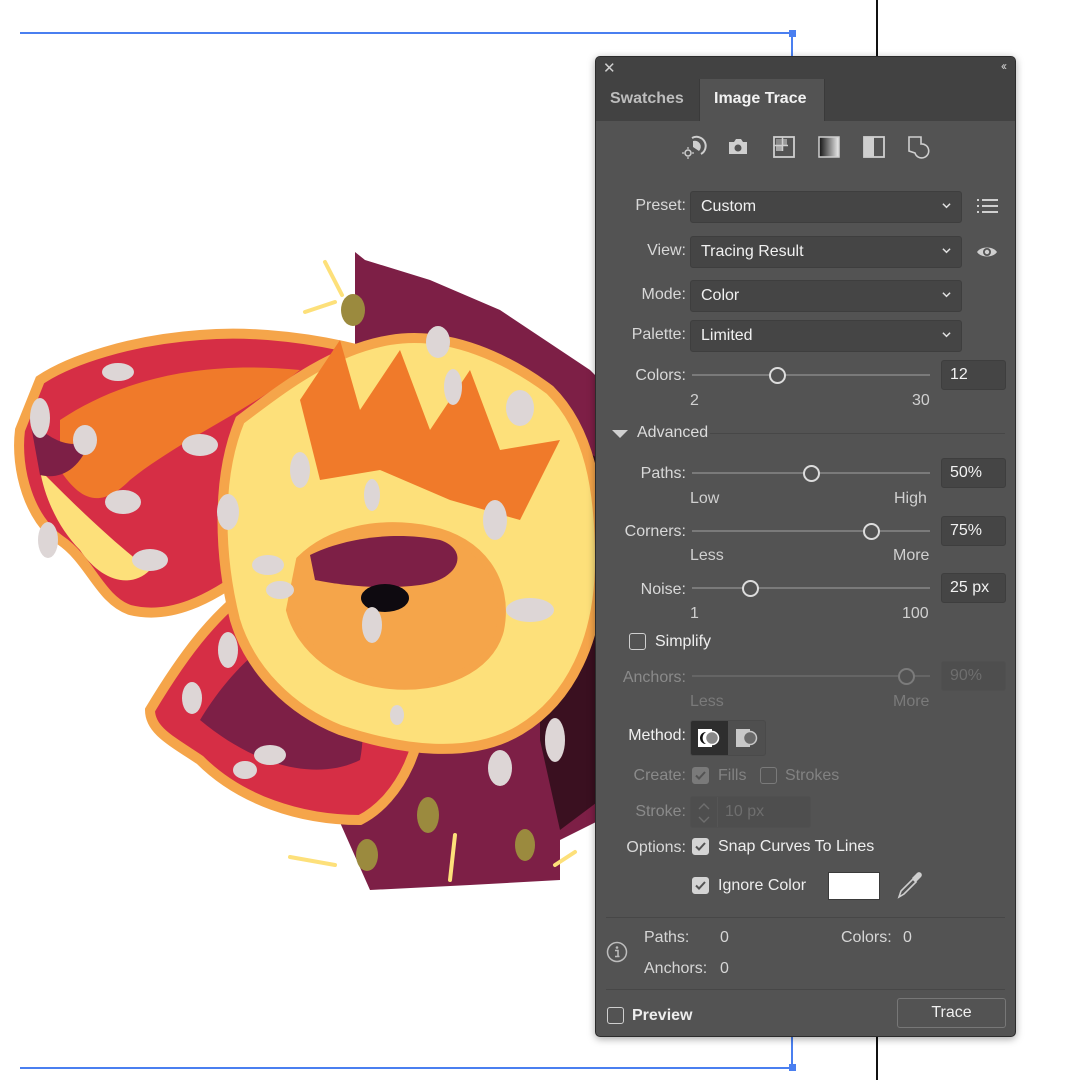 The image size is (1080, 1080). Describe the element at coordinates (777, 375) in the screenshot. I see `colors-slider-thumb` at that location.